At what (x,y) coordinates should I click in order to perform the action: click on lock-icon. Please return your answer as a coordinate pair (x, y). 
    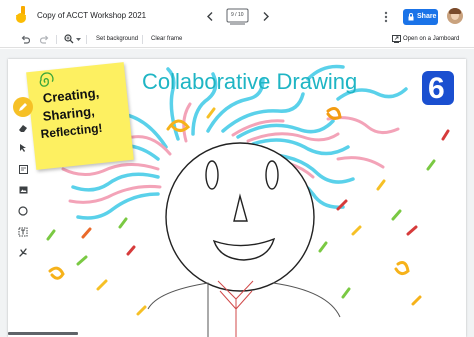
    Looking at the image, I should click on (411, 17).